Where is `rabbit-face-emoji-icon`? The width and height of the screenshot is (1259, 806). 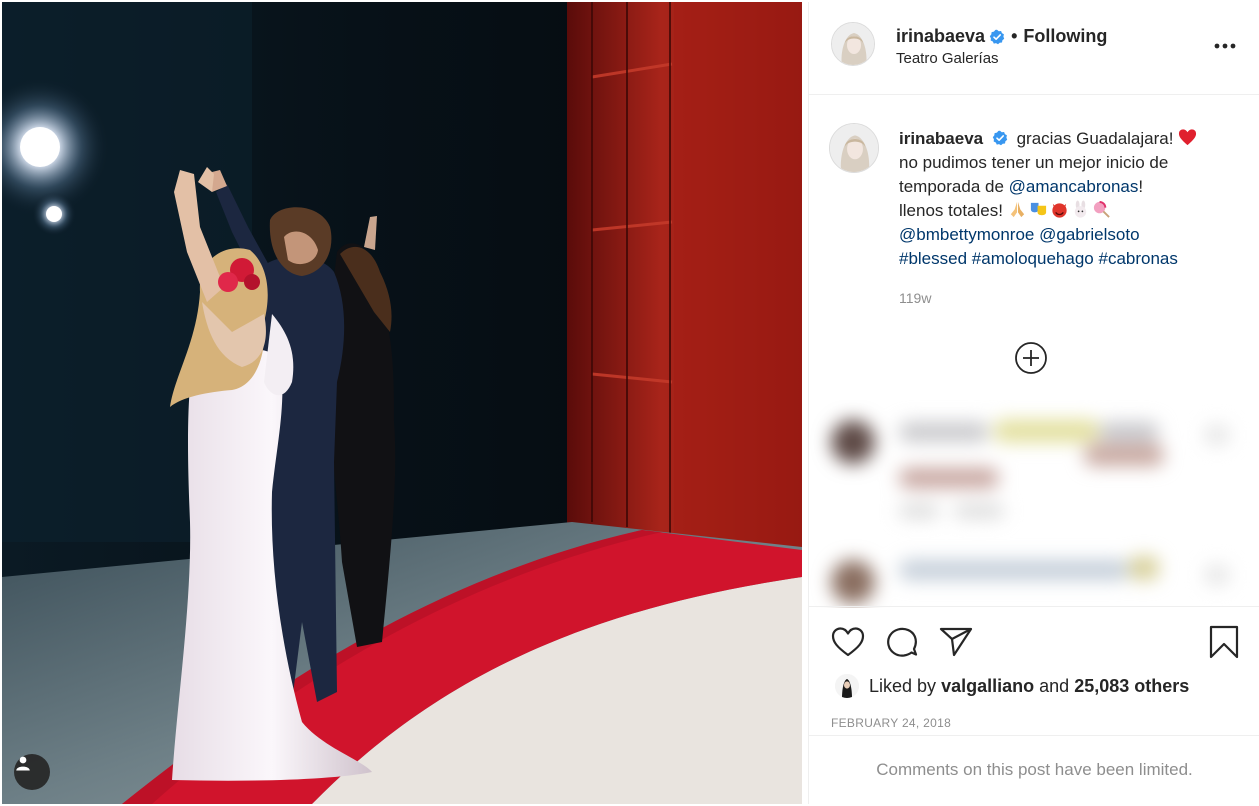 rabbit-face-emoji-icon is located at coordinates (1080, 209).